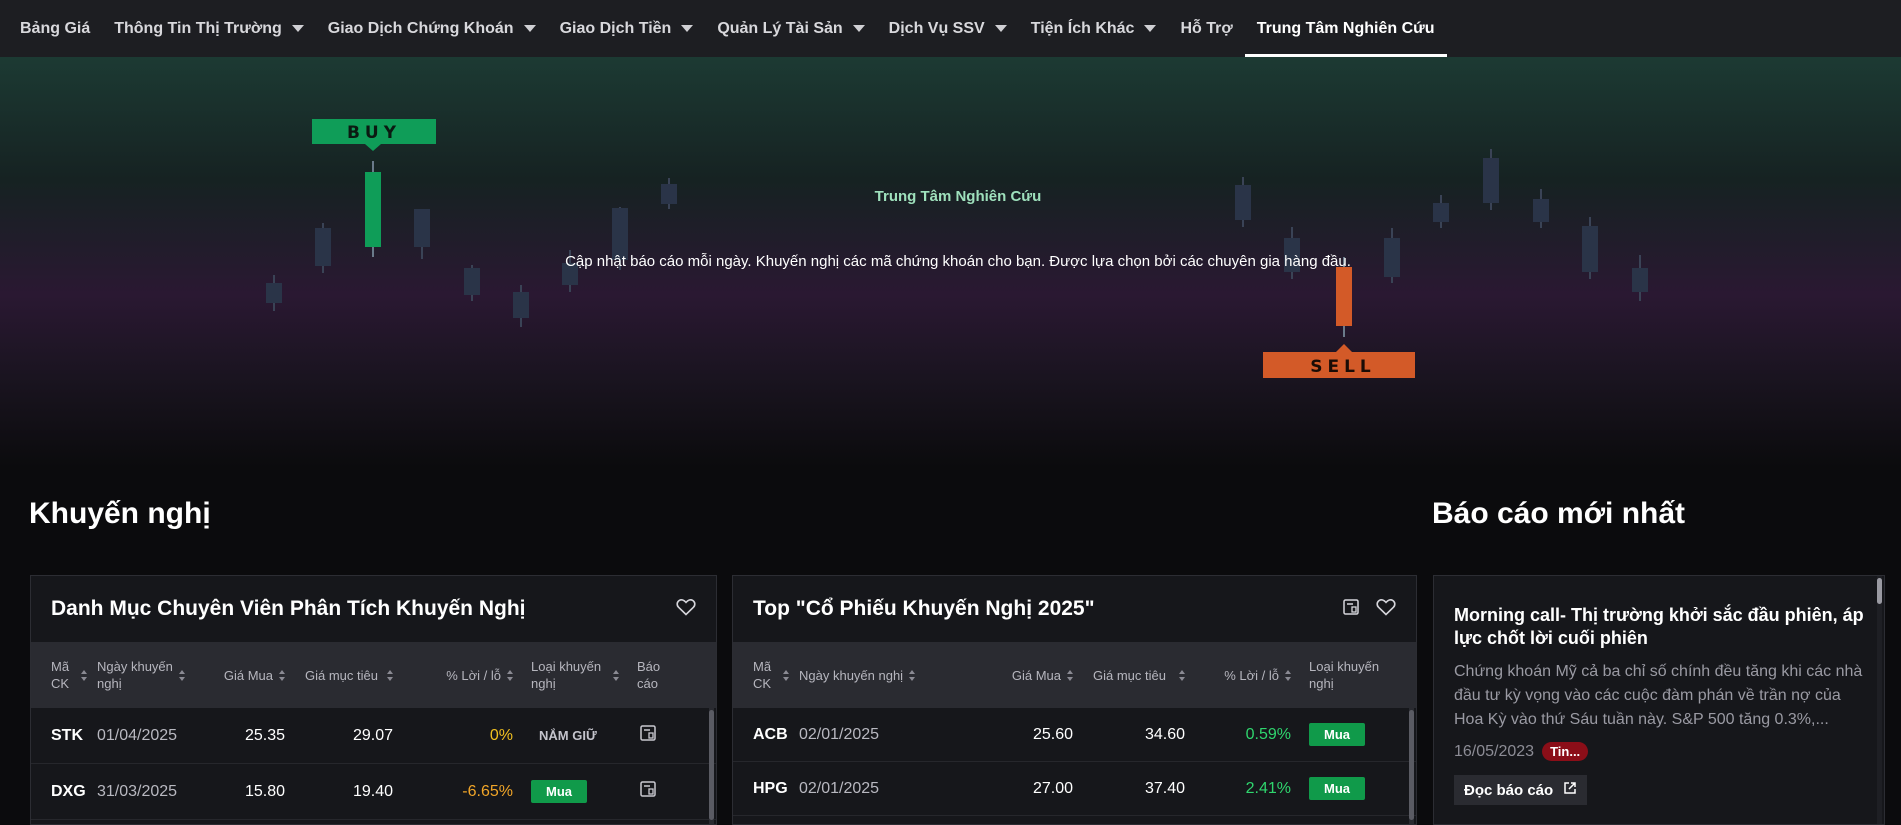 The image size is (1901, 825). Describe the element at coordinates (649, 675) in the screenshot. I see `col-report: Báo cáo` at that location.